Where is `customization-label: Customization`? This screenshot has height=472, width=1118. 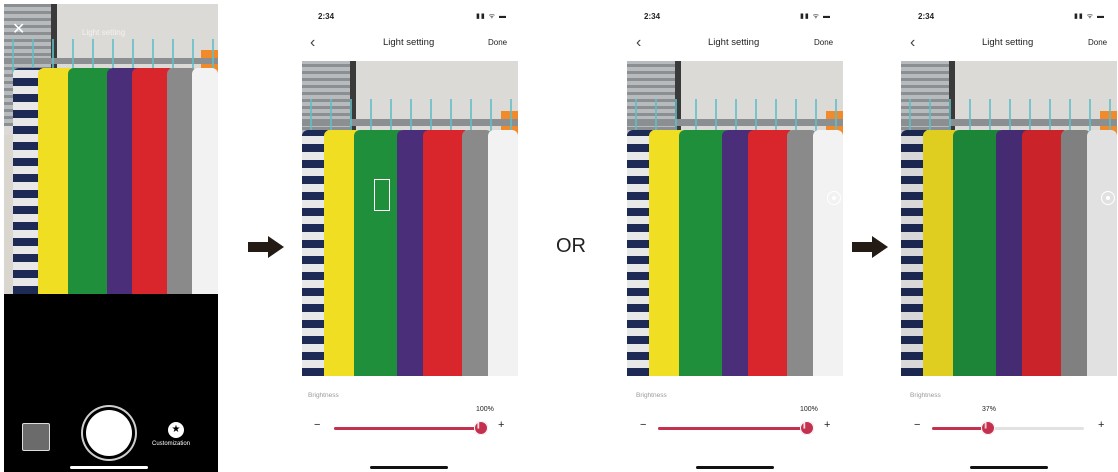 customization-label: Customization is located at coordinates (171, 444).